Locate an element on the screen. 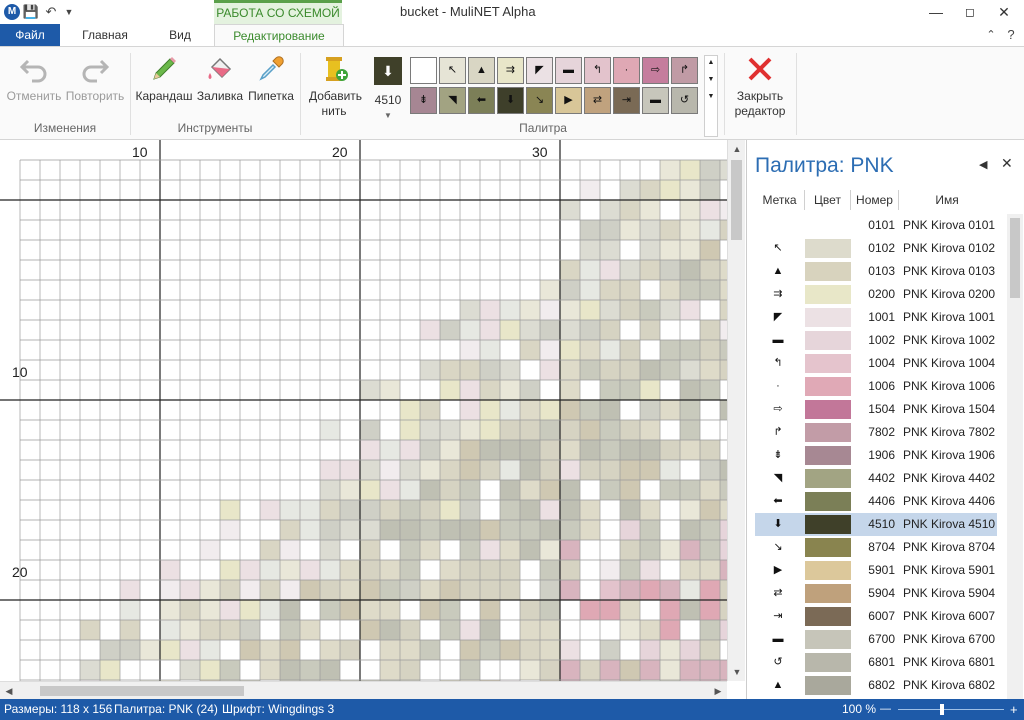  chevron-up-icon: ▲ is located at coordinates (711, 63).